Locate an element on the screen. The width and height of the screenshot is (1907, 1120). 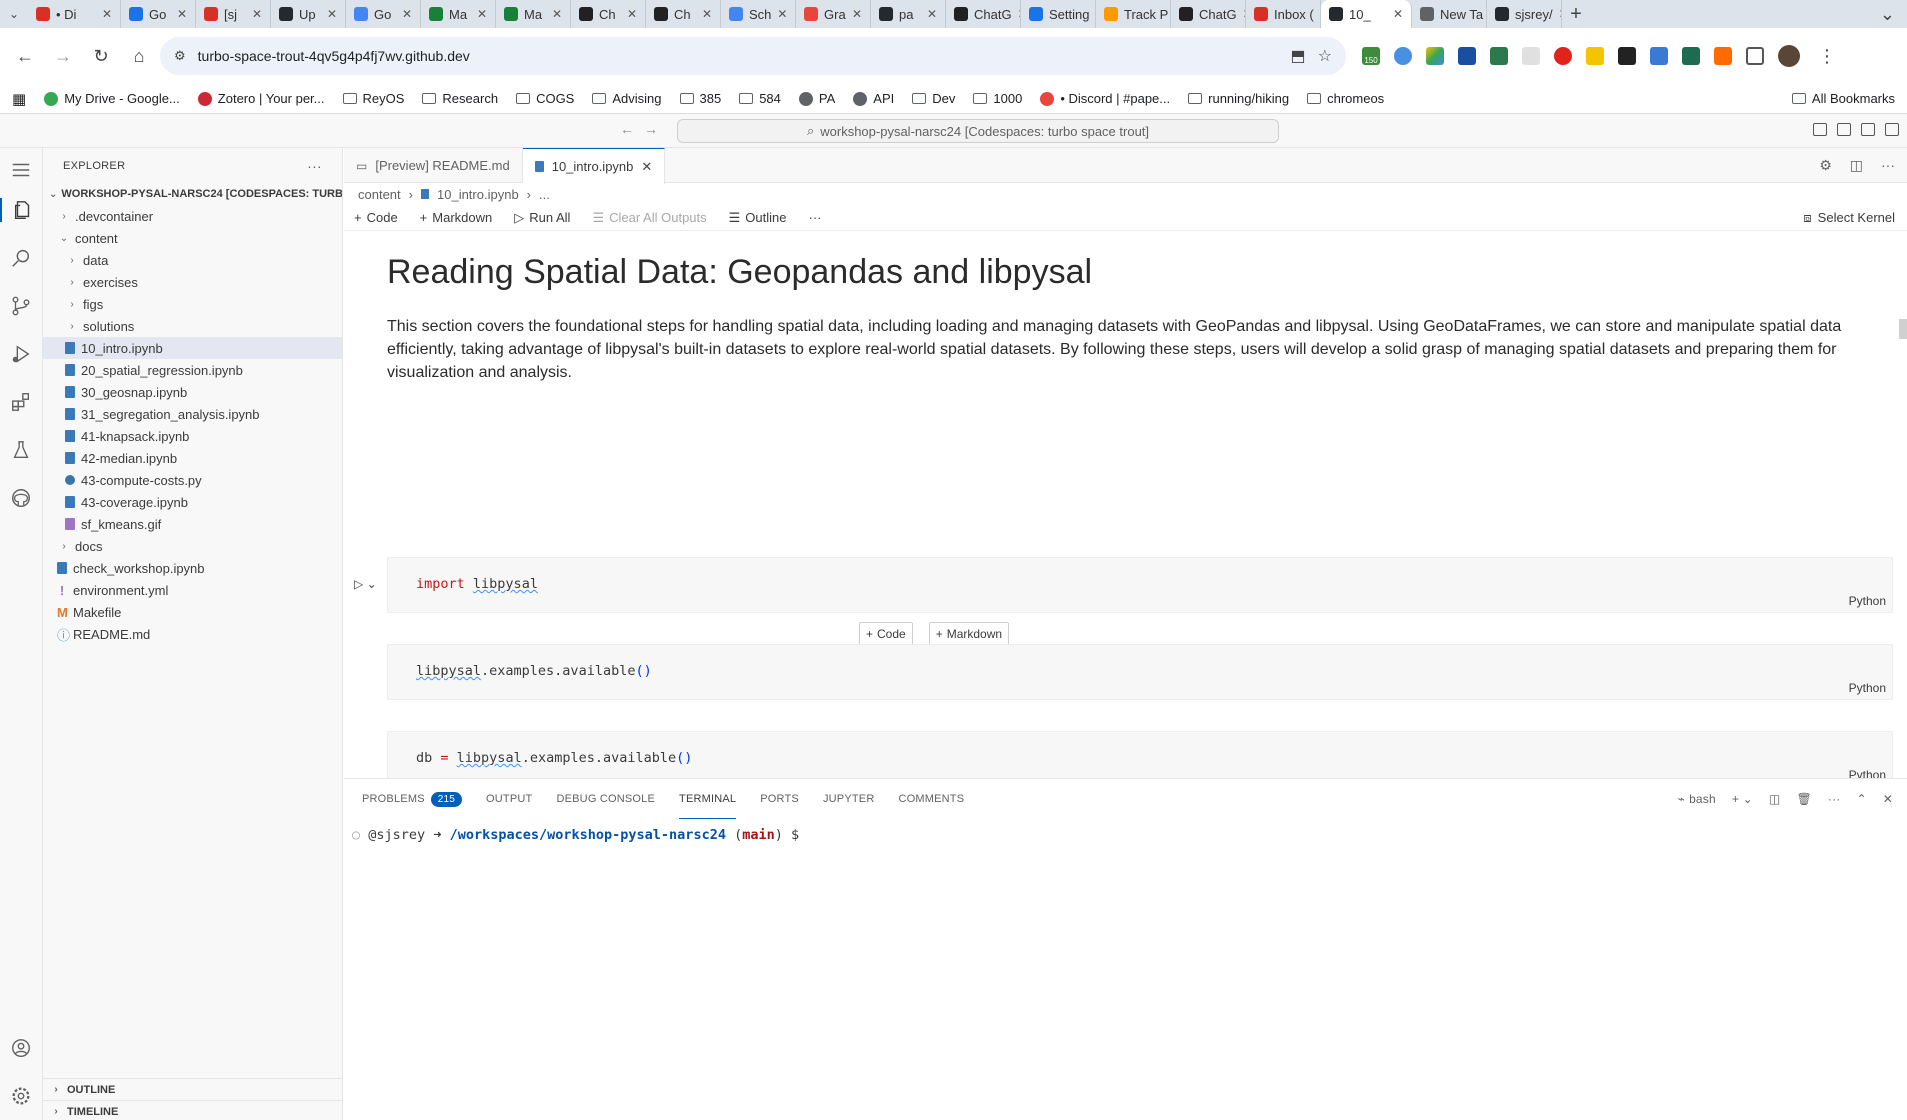
tree-folder: › docs is located at coordinates (192, 546).